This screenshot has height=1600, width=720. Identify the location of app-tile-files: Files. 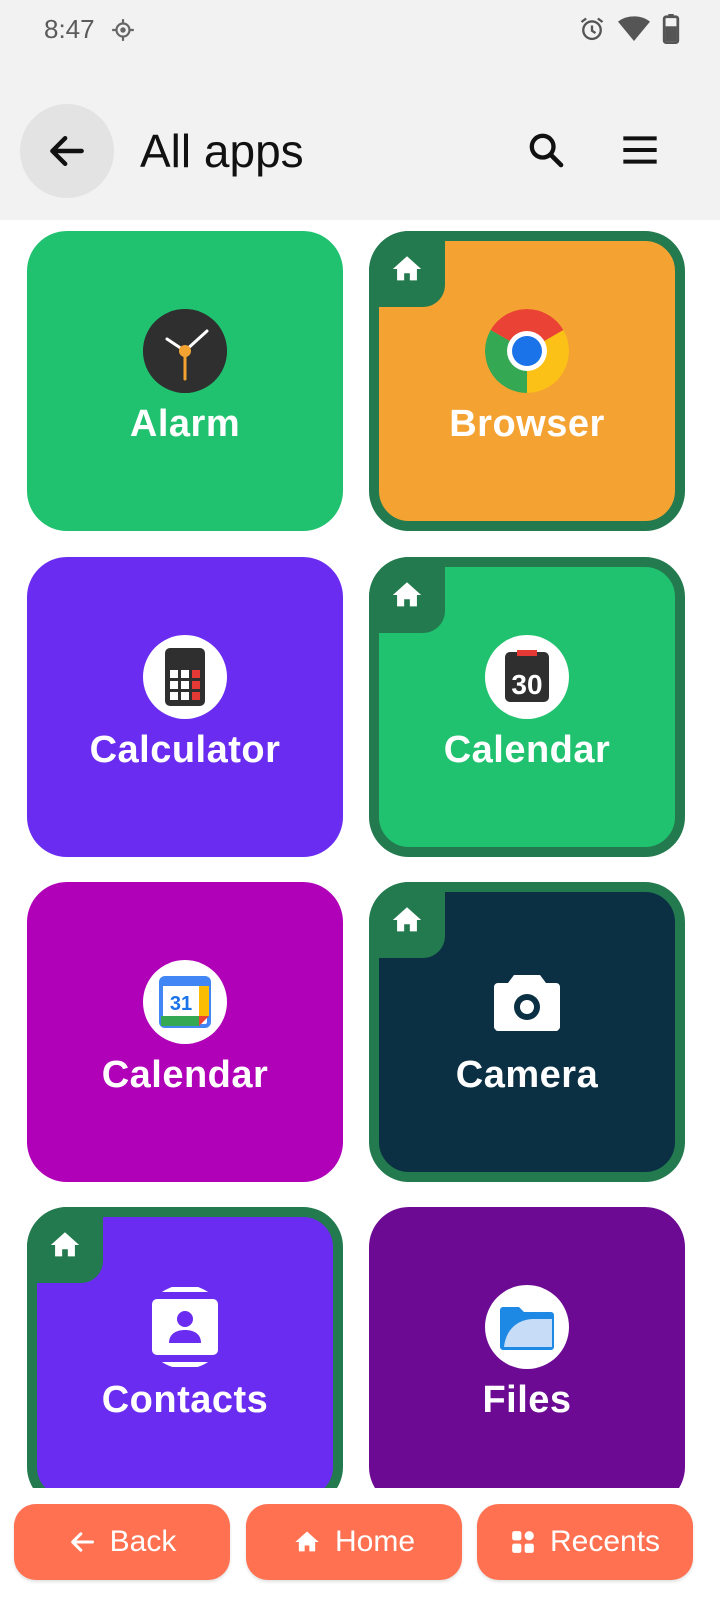
(527, 1347).